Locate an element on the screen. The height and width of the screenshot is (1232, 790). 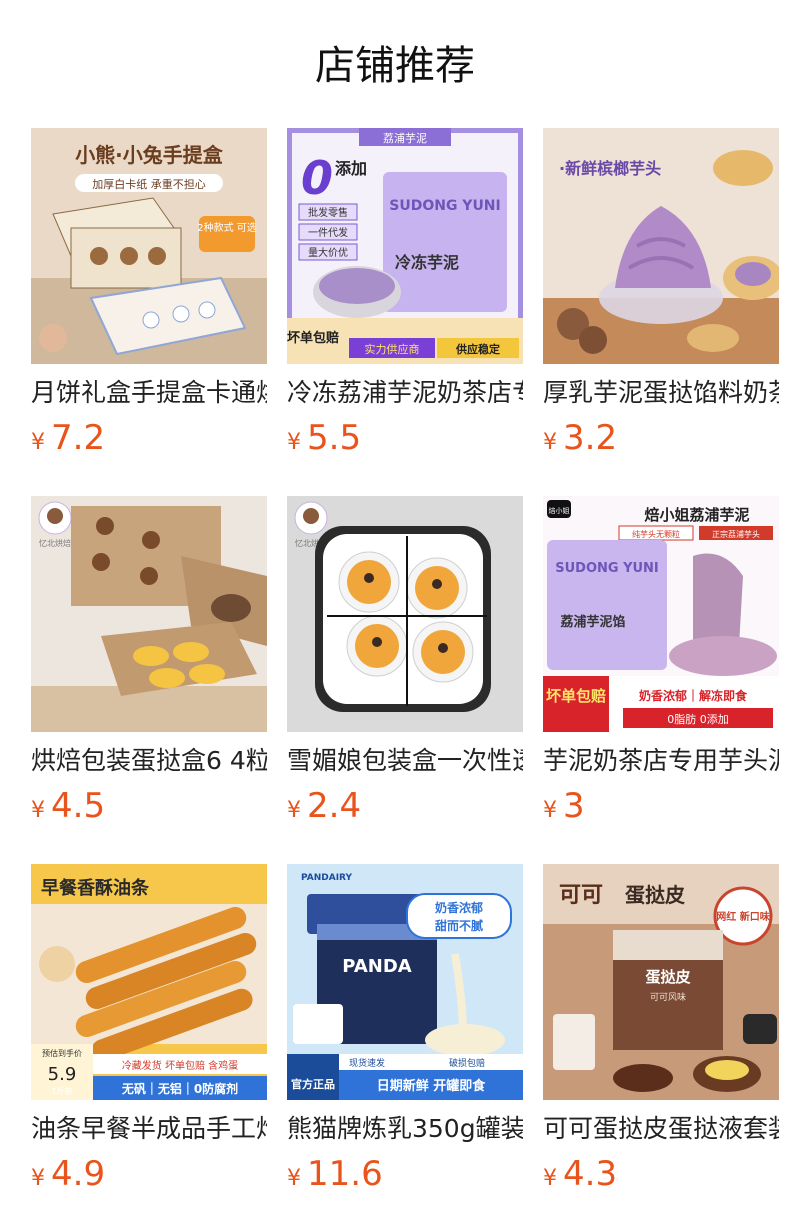
product-card: 忆北烘焙 雪媚娘包装盒一次性 ¥ 2.4 is located at coordinates (405, 680).